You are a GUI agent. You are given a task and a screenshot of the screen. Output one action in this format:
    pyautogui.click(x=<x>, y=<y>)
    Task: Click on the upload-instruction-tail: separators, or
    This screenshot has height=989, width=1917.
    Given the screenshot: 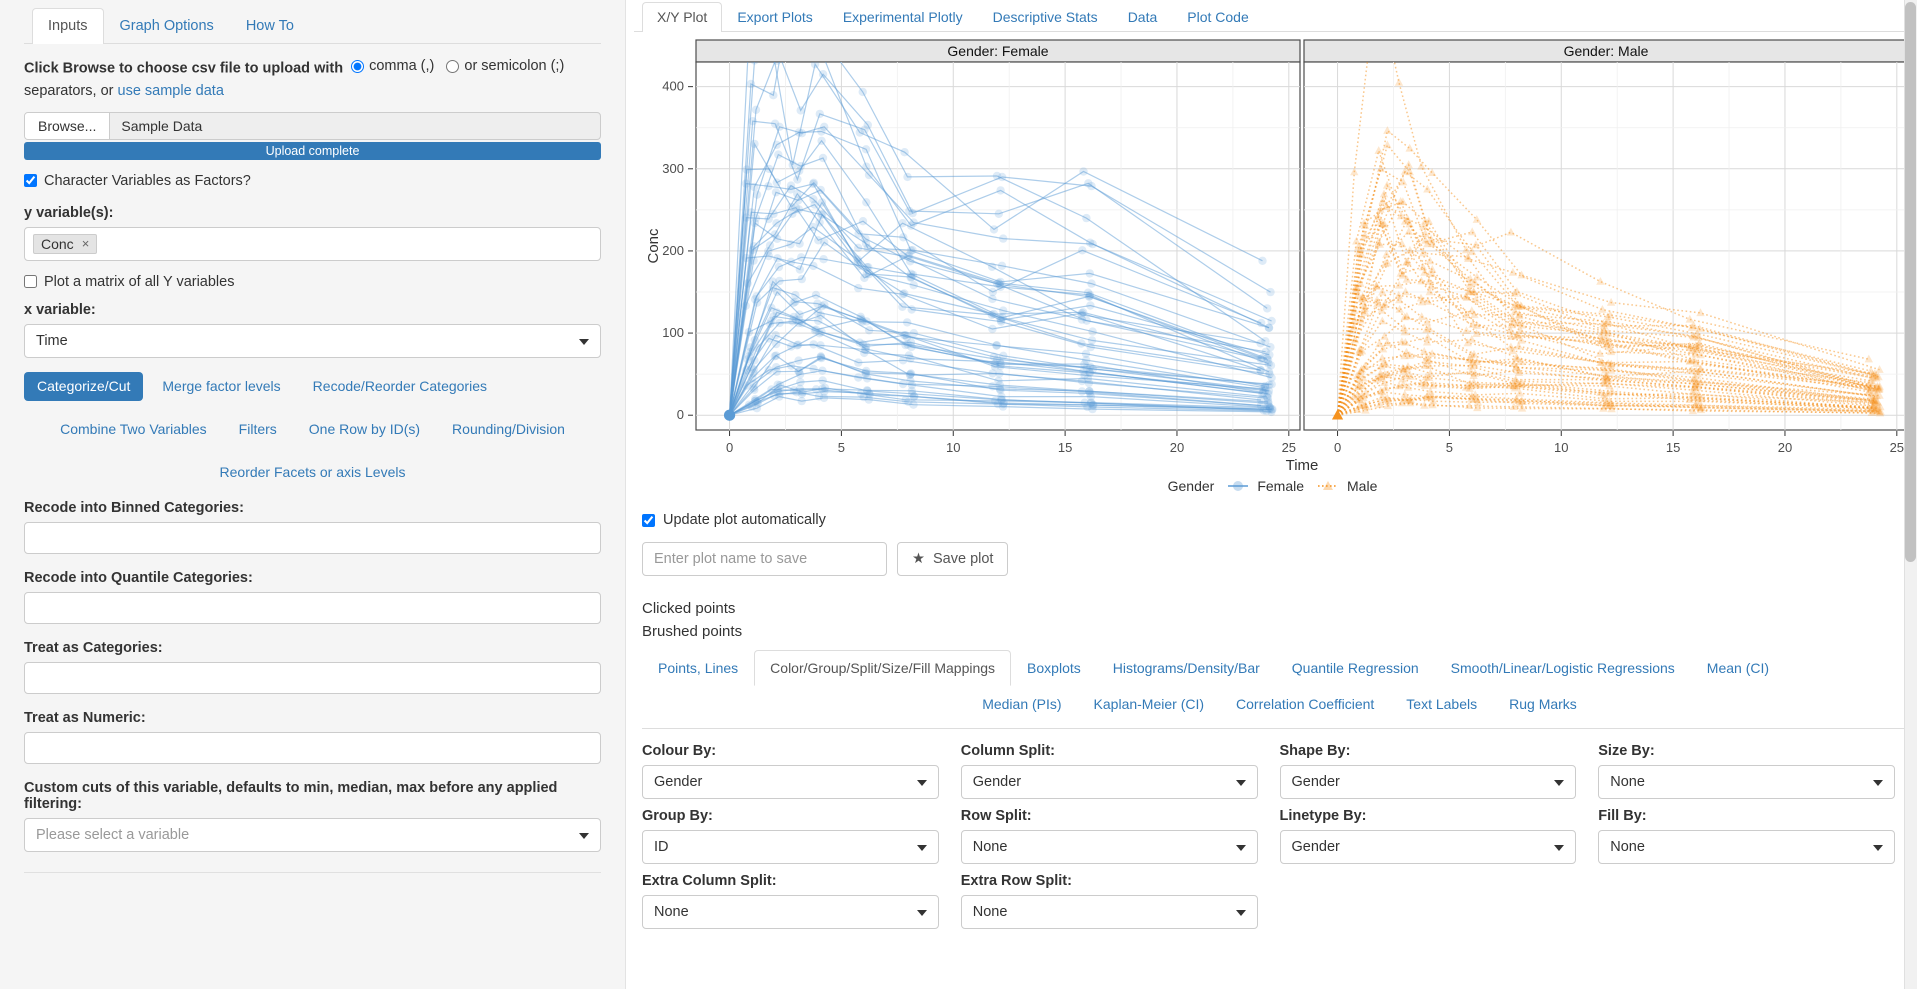 What is the action you would take?
    pyautogui.click(x=69, y=91)
    